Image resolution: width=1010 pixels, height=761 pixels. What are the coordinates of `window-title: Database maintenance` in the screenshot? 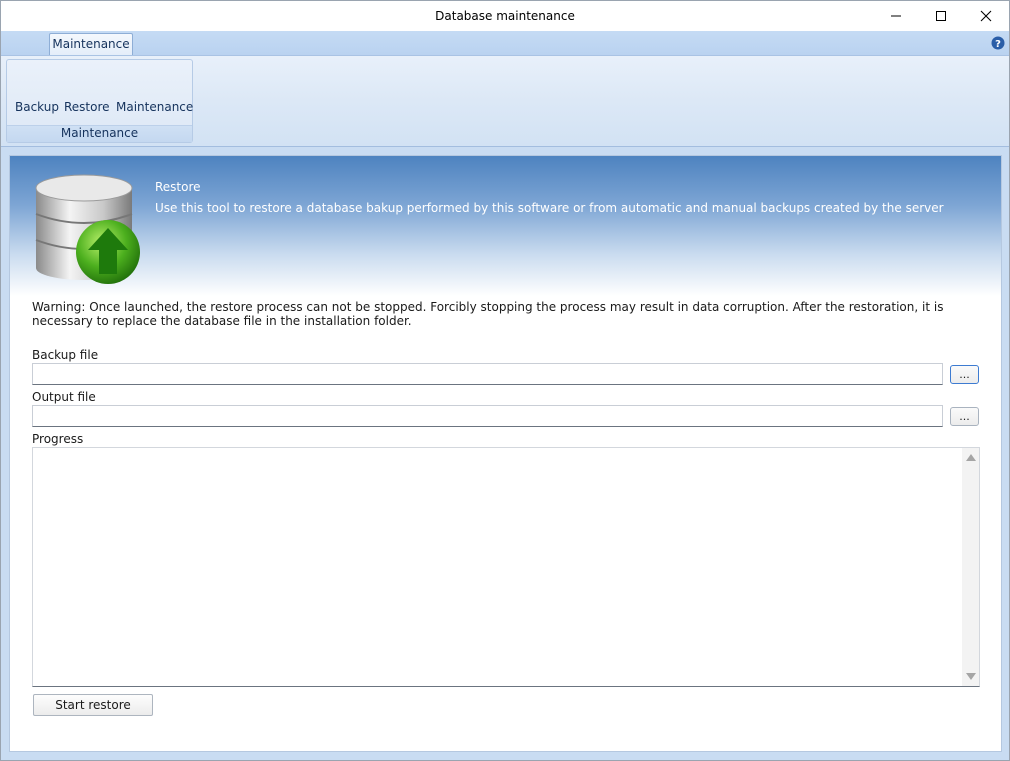 It's located at (505, 16).